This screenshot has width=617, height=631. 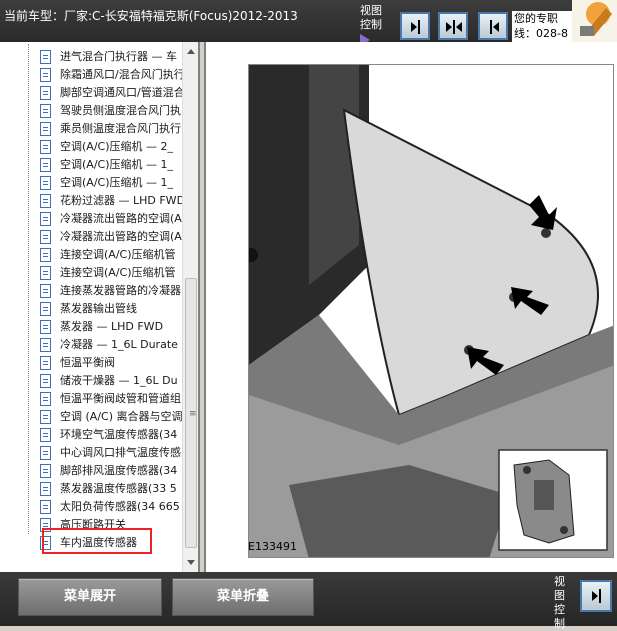 What do you see at coordinates (111, 507) in the screenshot?
I see `tree-item: 太阳负荷传感器(34 665` at bounding box center [111, 507].